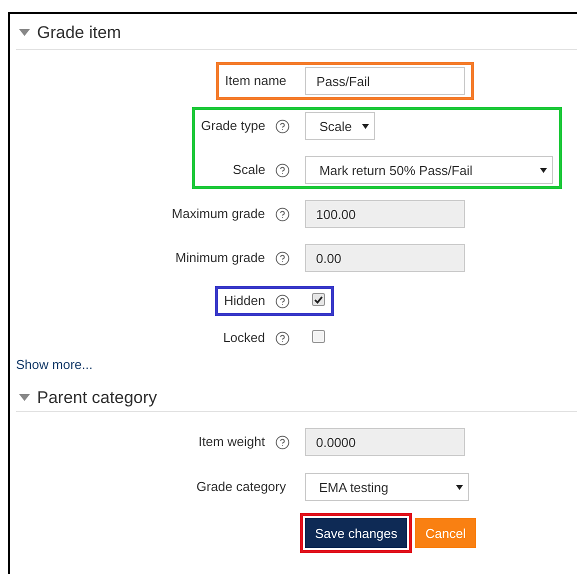  Describe the element at coordinates (340, 126) in the screenshot. I see `dropdown: Scale` at that location.